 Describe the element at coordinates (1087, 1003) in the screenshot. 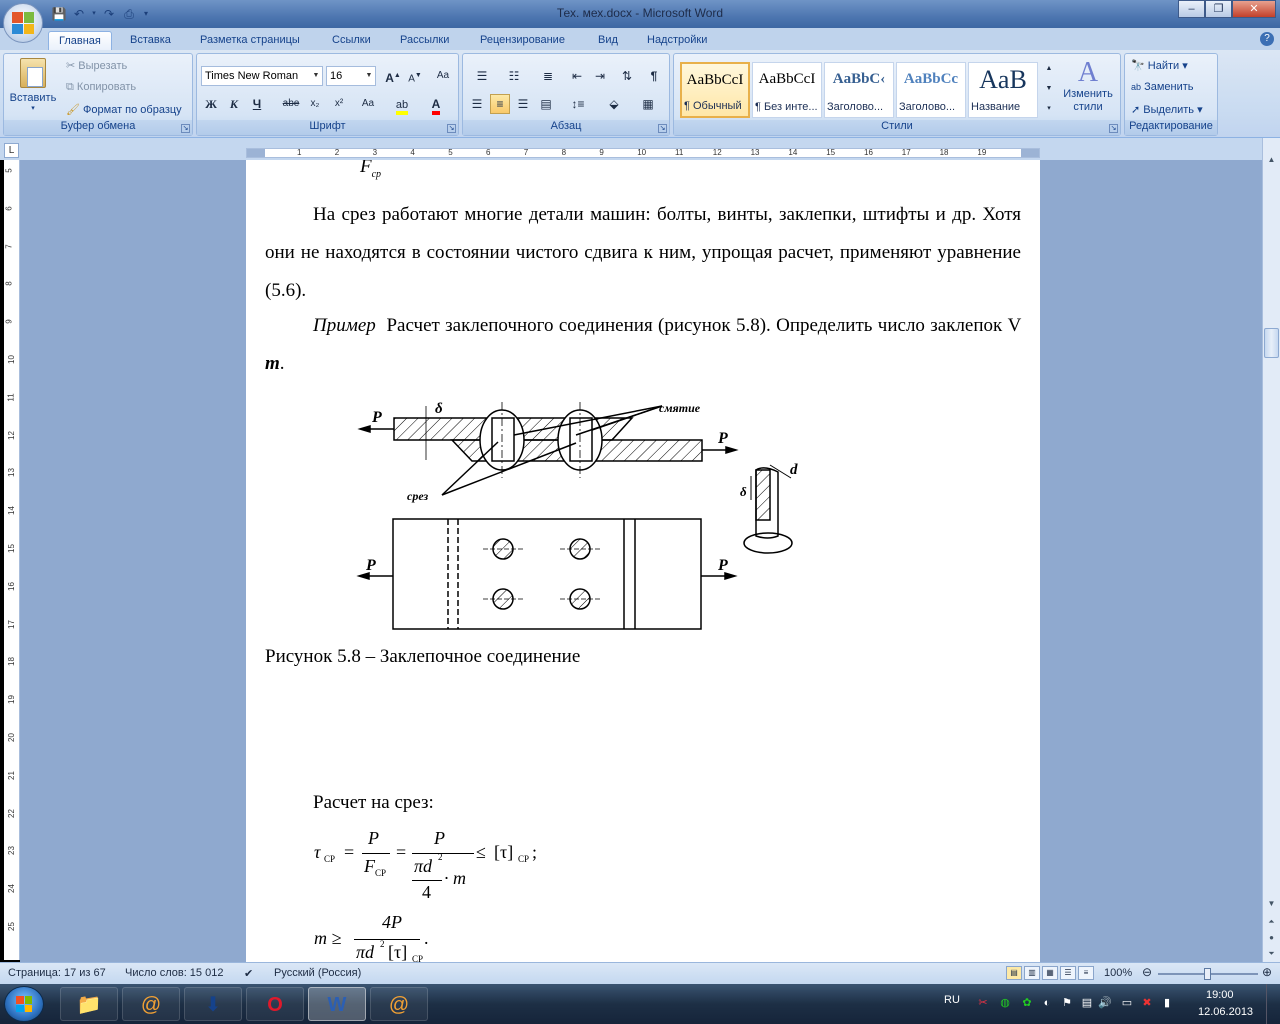

I see `tray-network-icon: ▤` at that location.